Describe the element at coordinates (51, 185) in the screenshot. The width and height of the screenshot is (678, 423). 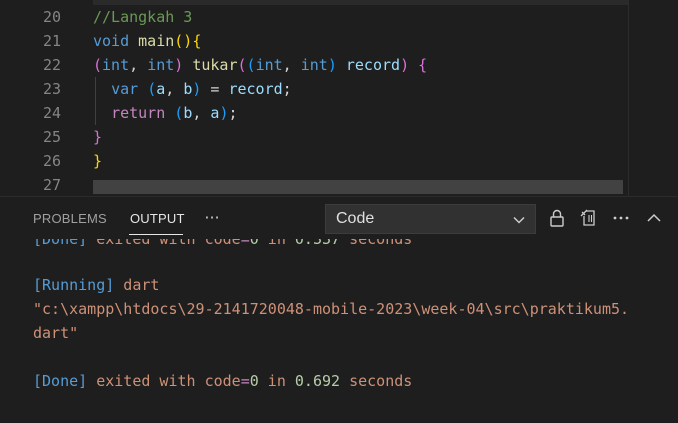
I see `line-number: 27` at that location.